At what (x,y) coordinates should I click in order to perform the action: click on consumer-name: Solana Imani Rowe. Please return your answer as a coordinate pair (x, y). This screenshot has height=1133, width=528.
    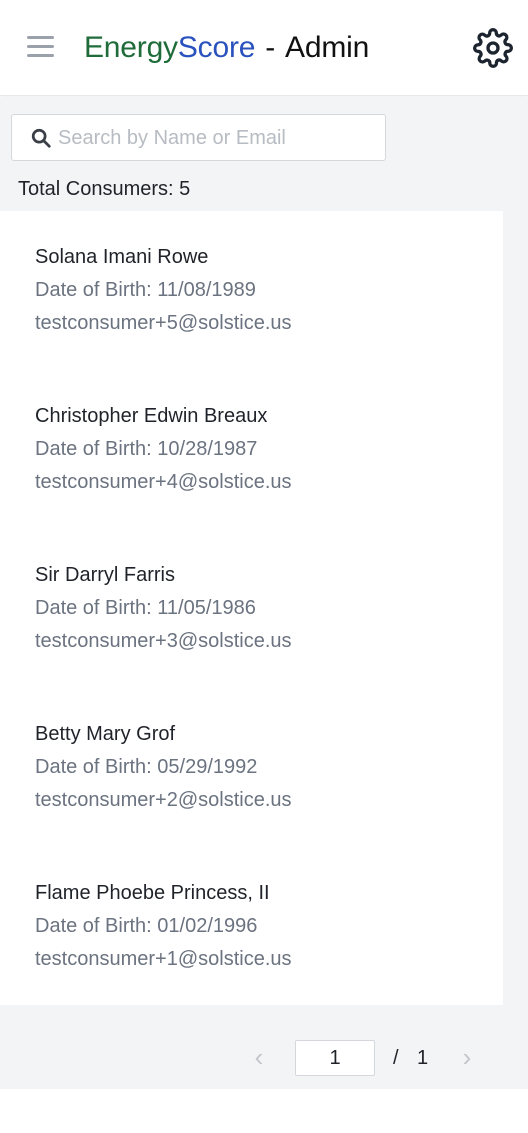
    Looking at the image, I should click on (122, 257).